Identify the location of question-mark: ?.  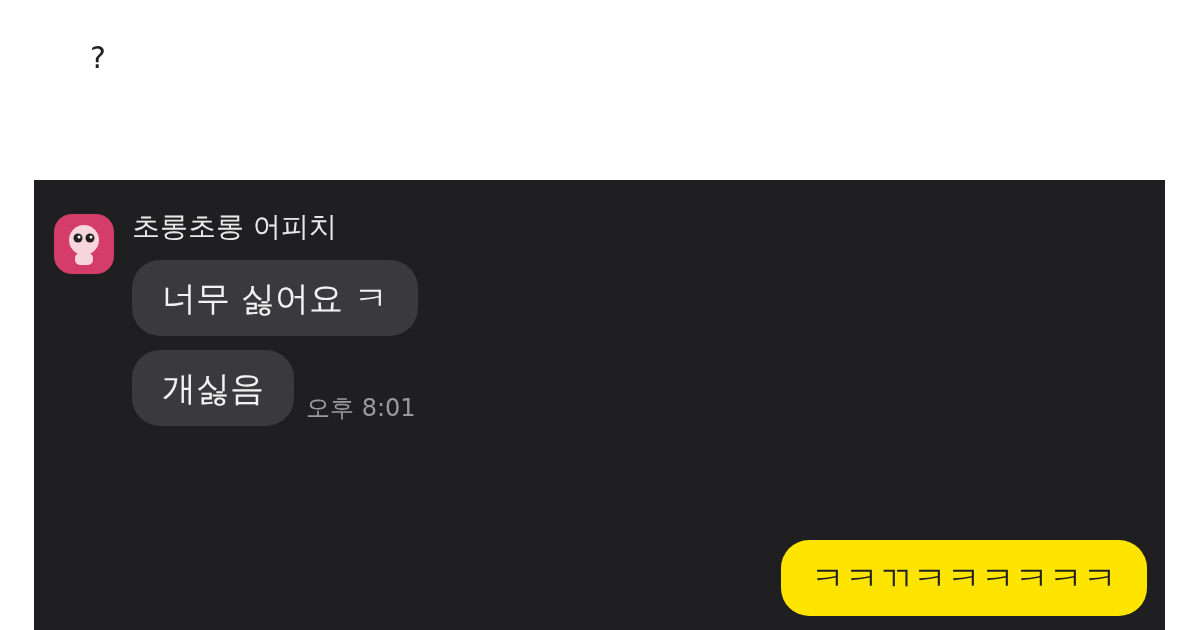
(98, 57).